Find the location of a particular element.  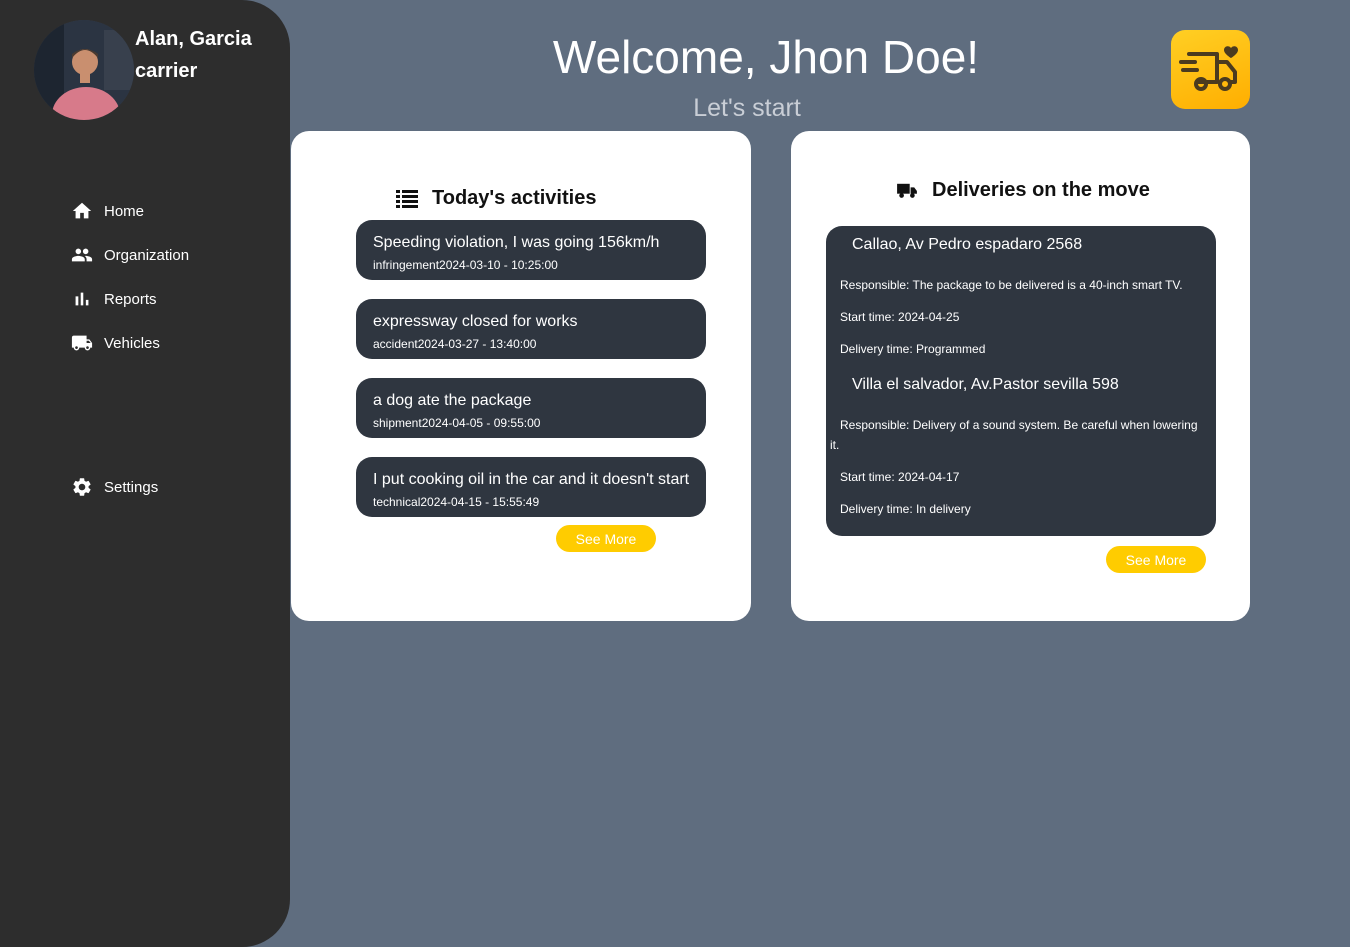

nav-item-settings: Settings is located at coordinates (114, 487).